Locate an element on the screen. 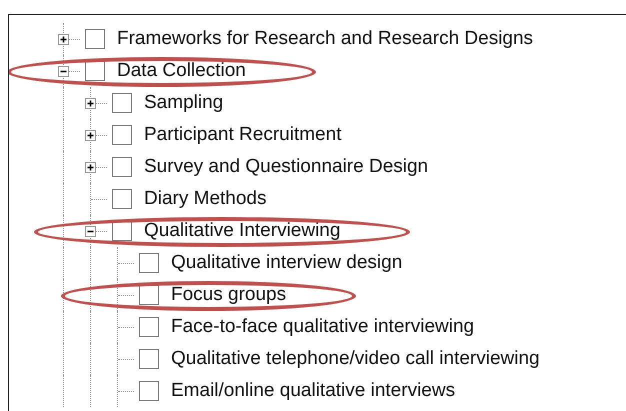  tree-item-label: Data Collection is located at coordinates (181, 71).